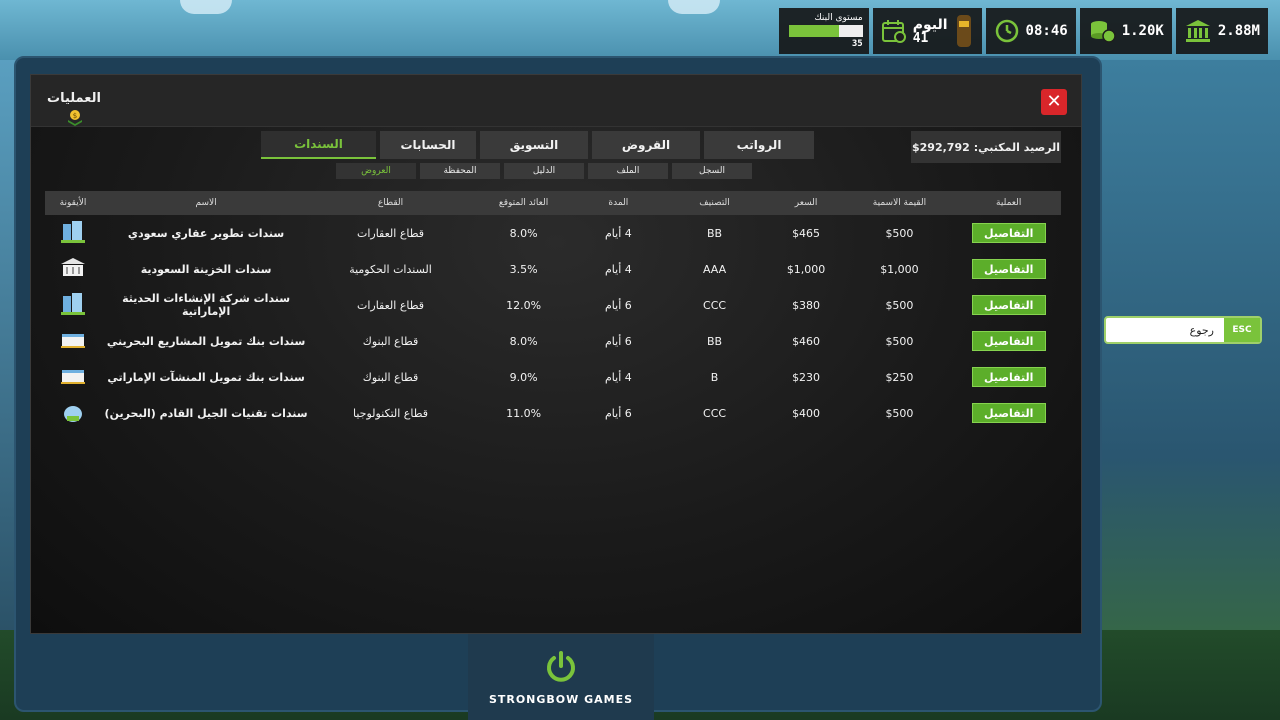 This screenshot has width=1280, height=720. I want to click on brand-label: STRONGBOW GAMES, so click(561, 699).